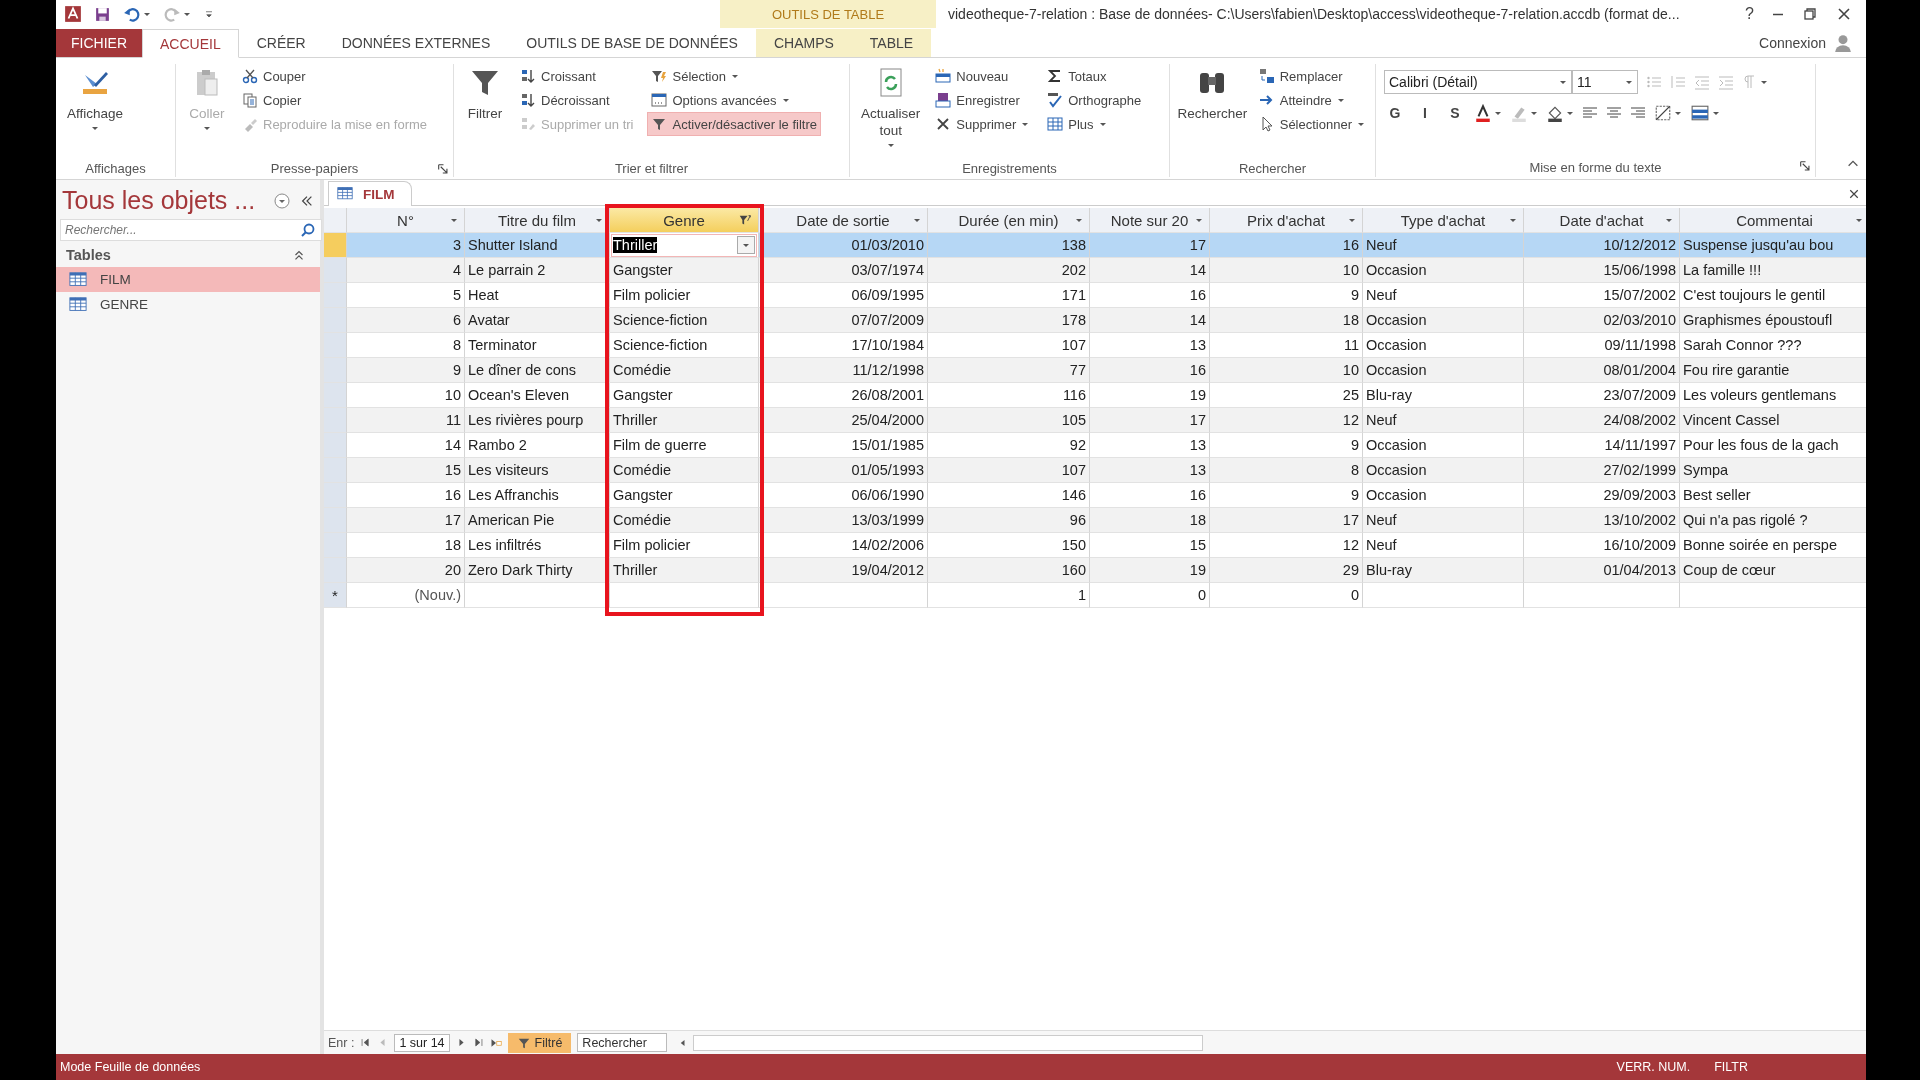 The width and height of the screenshot is (1920, 1080). I want to click on ribbon-button: Supprimer, so click(982, 124).